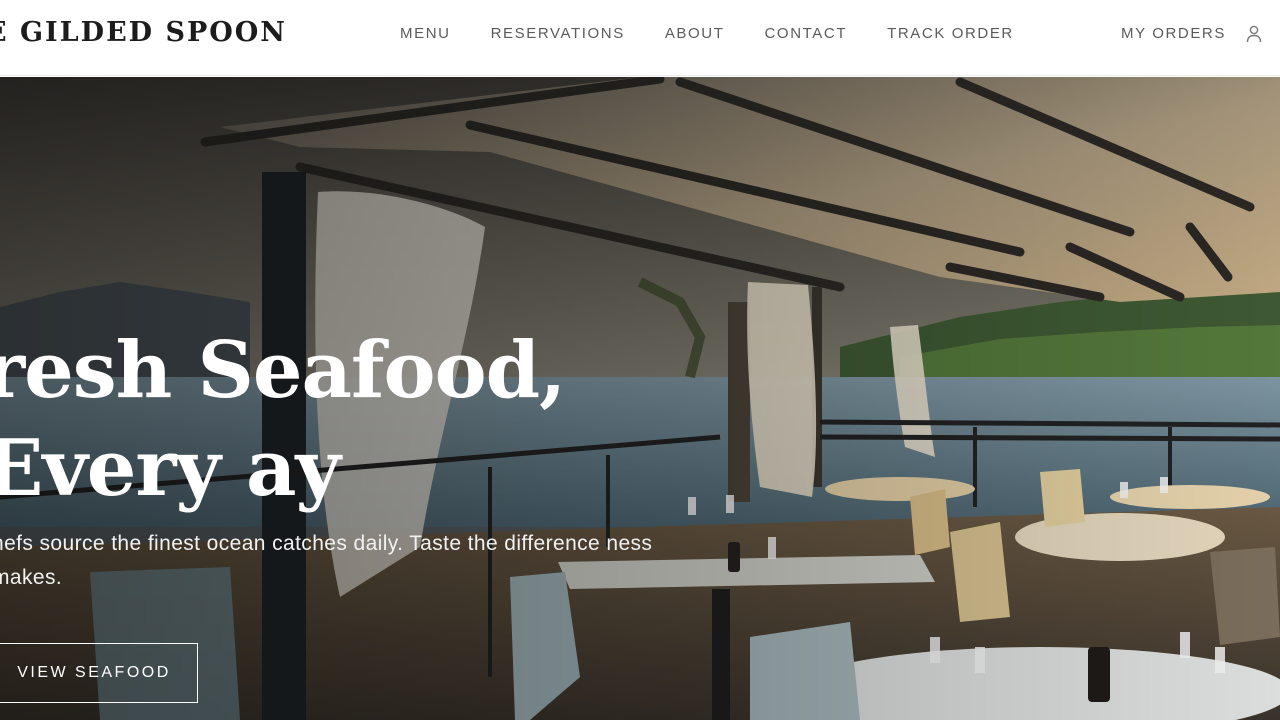 The width and height of the screenshot is (1280, 720). I want to click on nav-item-menu: MENU, so click(425, 33).